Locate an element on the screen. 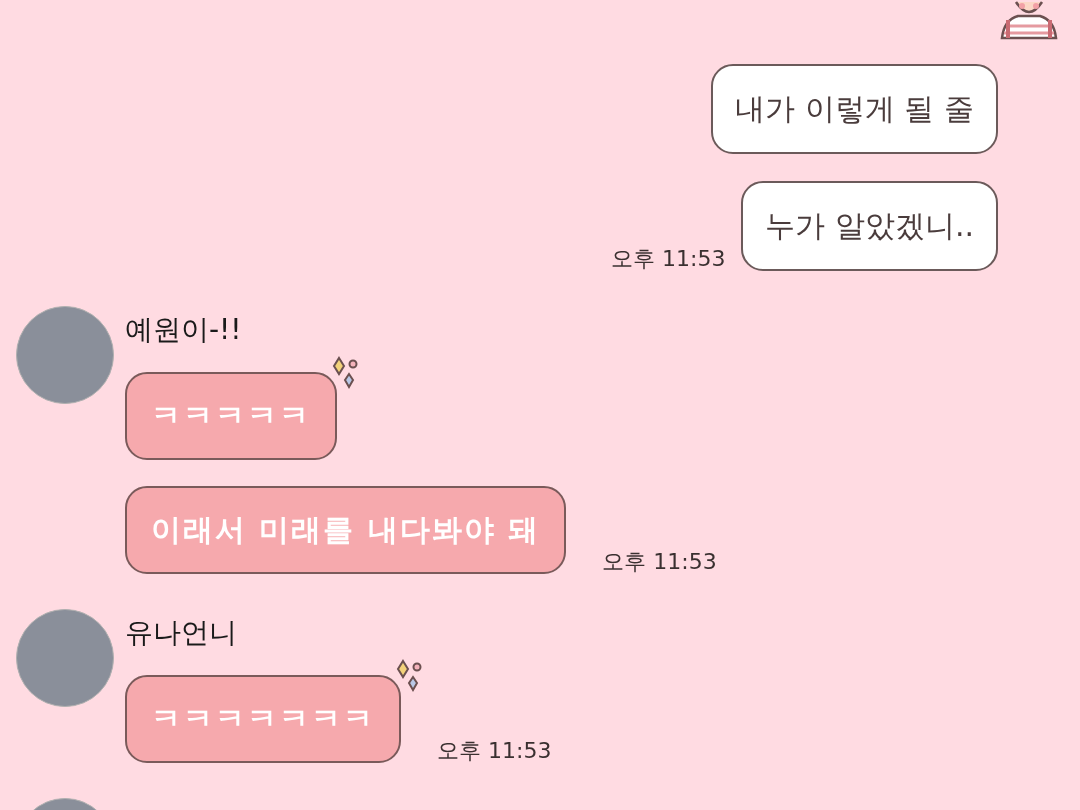 This screenshot has width=1080, height=810. sender-name: 예원이-!! is located at coordinates (184, 330).